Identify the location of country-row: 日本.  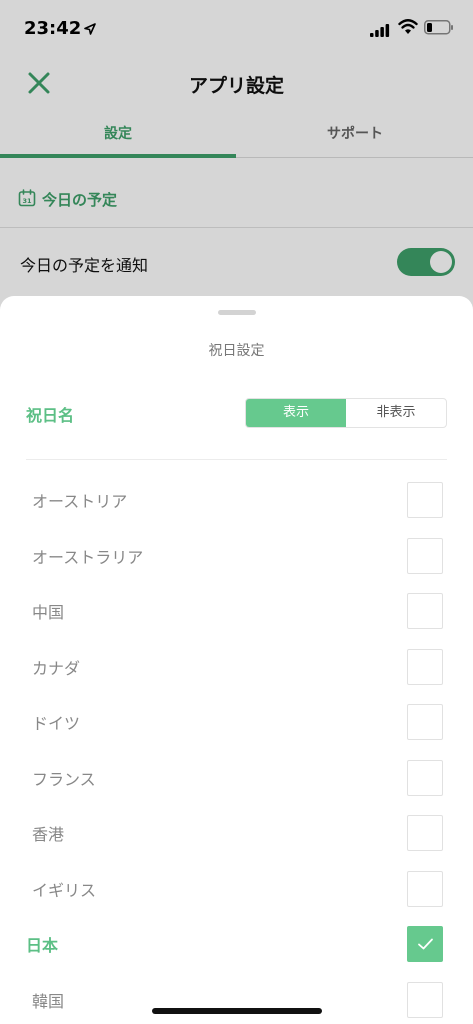
(236, 944).